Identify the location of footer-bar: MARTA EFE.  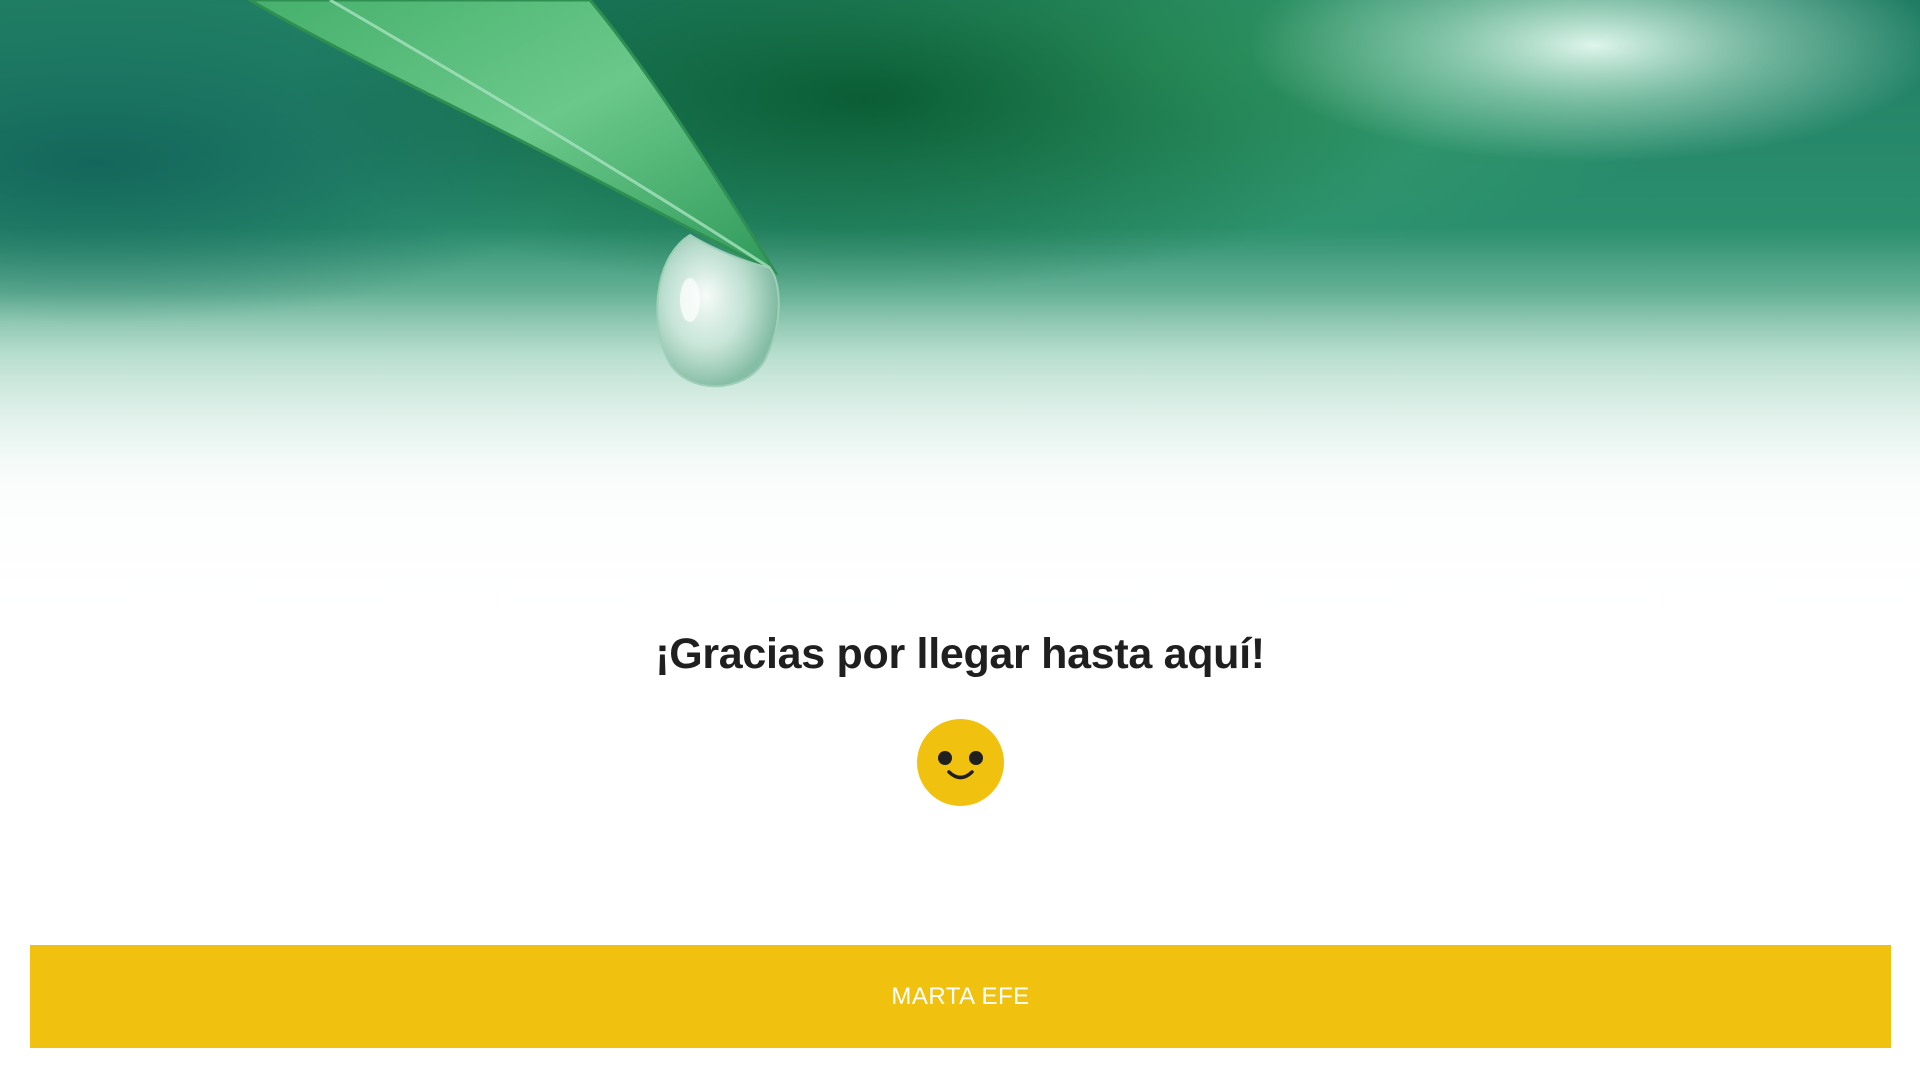
(960, 996).